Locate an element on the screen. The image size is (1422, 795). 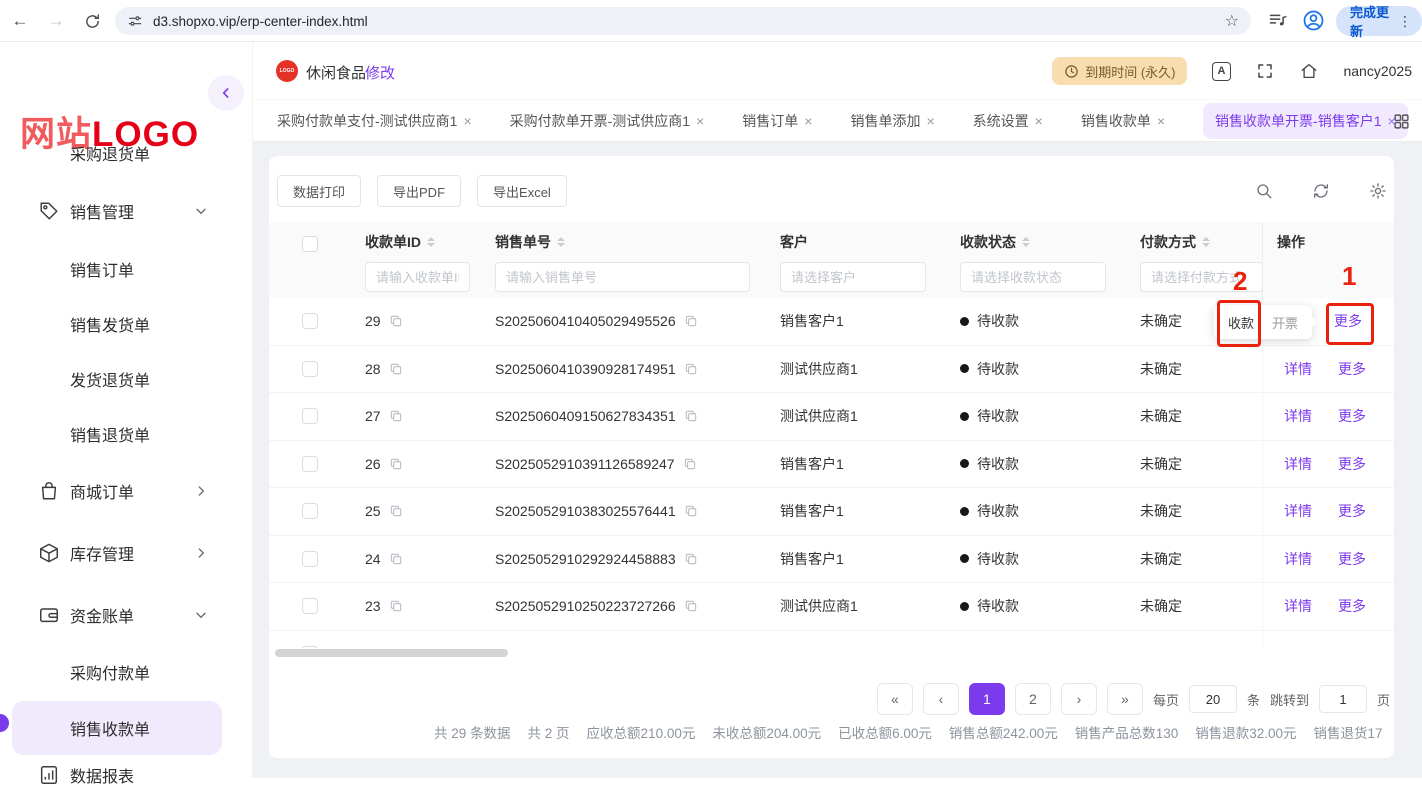
store-edit-link: 修改 is located at coordinates (380, 72).